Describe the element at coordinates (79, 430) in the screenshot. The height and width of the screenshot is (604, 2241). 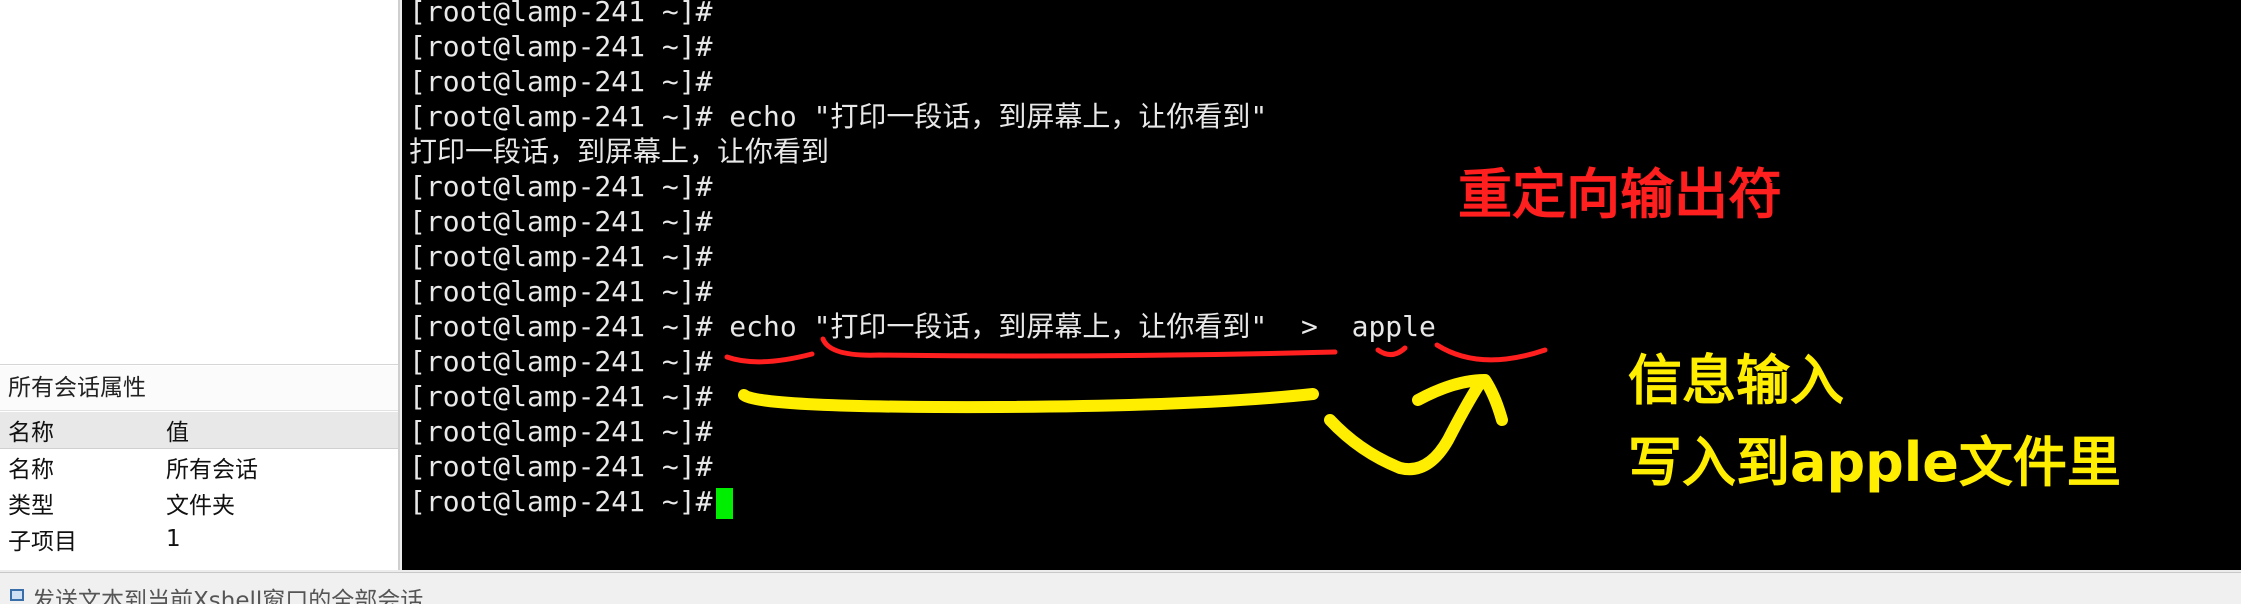
I see `column-header-name: 名称` at that location.